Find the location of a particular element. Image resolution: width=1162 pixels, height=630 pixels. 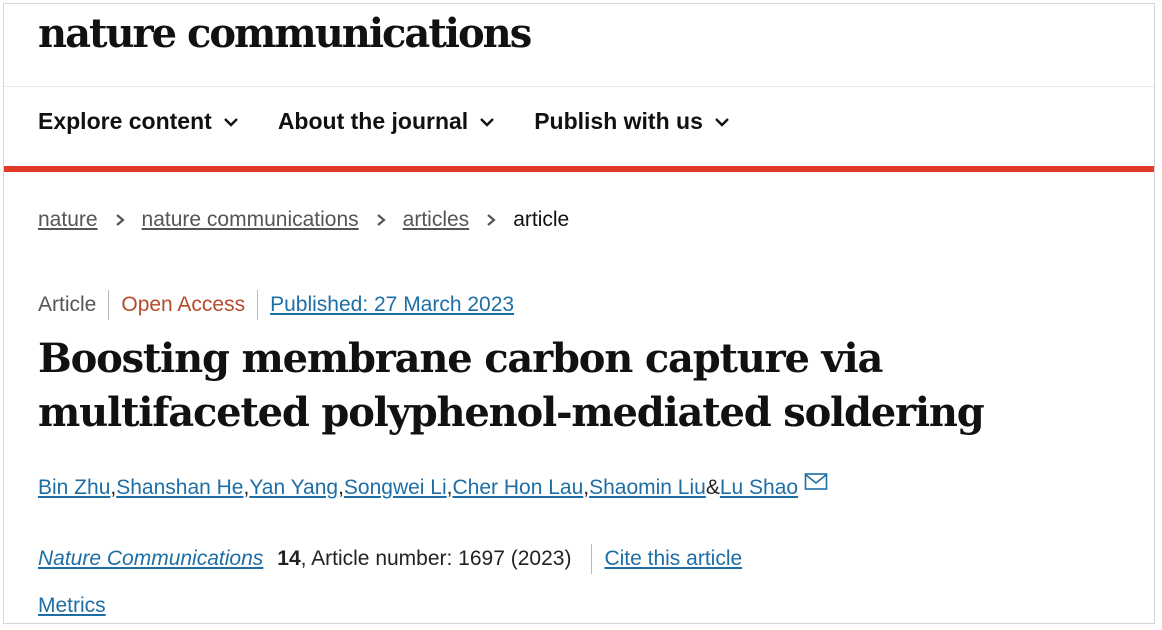

nav-publish-with-us: Publish with us is located at coordinates (632, 121).